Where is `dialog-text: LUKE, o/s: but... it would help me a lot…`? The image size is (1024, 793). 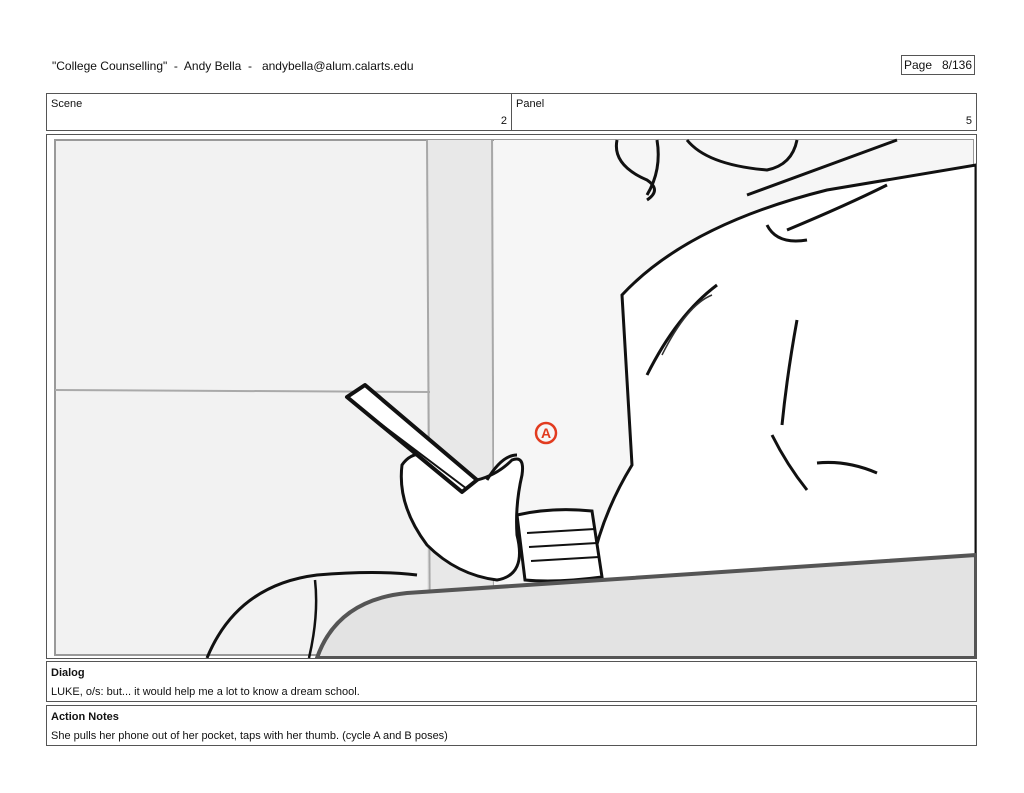 dialog-text: LUKE, o/s: but... it would help me a lot… is located at coordinates (205, 692).